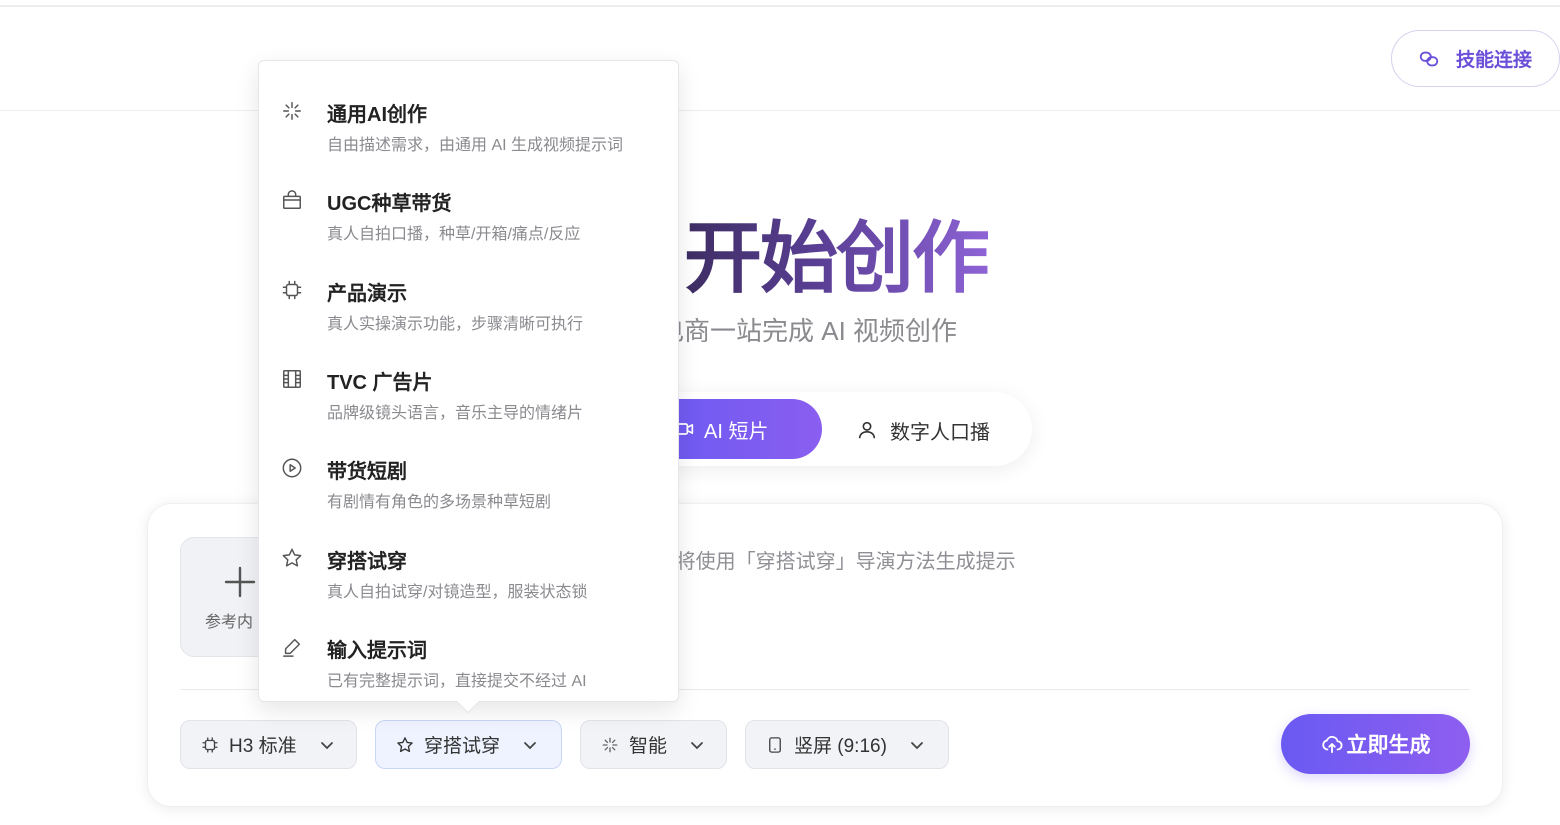 The height and width of the screenshot is (825, 1560). Describe the element at coordinates (867, 430) in the screenshot. I see `user-icon` at that location.